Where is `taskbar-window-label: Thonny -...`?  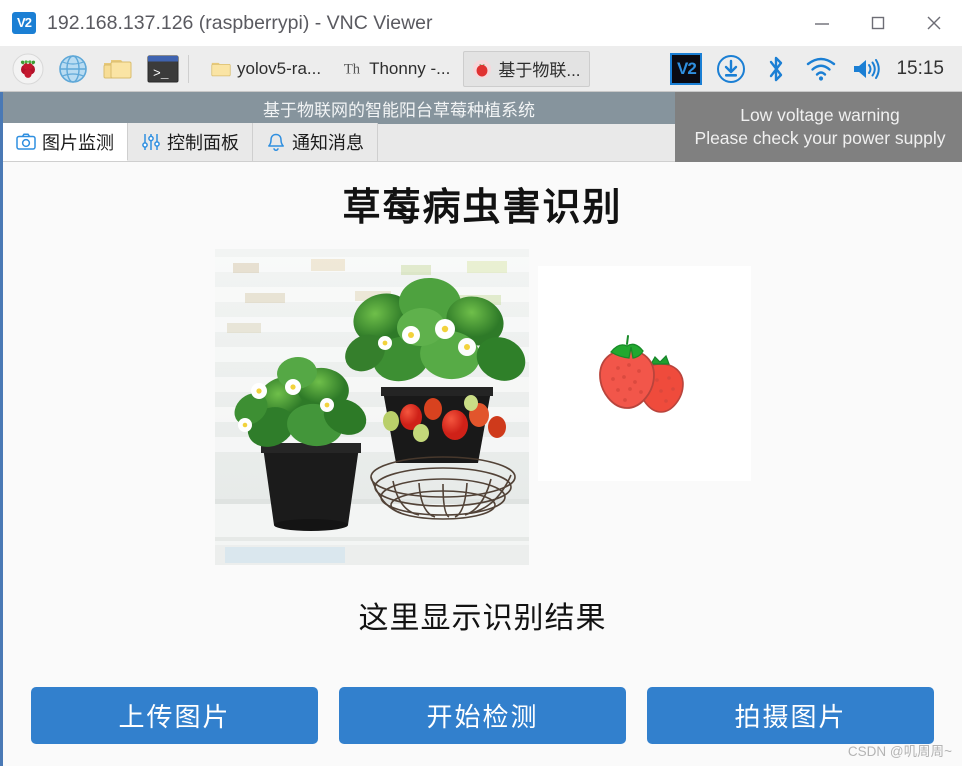 taskbar-window-label: Thonny -... is located at coordinates (410, 68).